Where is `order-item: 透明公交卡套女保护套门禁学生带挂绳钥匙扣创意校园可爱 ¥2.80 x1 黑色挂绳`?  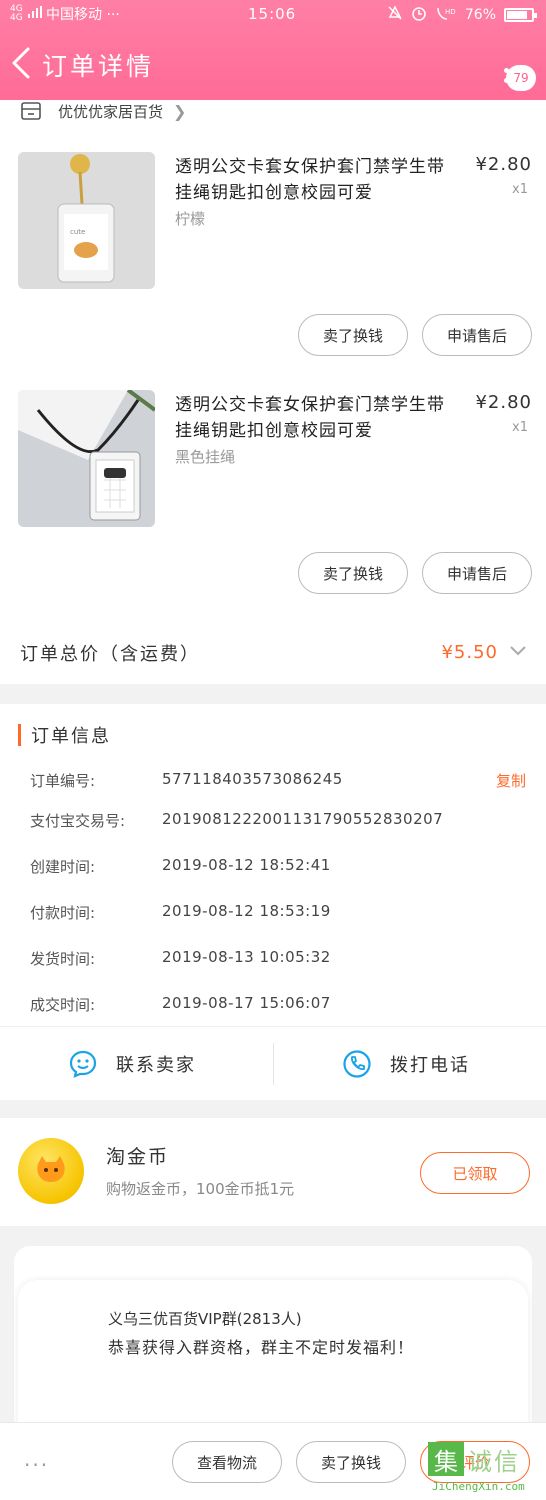 order-item: 透明公交卡套女保护套门禁学生带挂绳钥匙扣创意校园可爱 ¥2.80 x1 黑色挂绳 is located at coordinates (273, 460).